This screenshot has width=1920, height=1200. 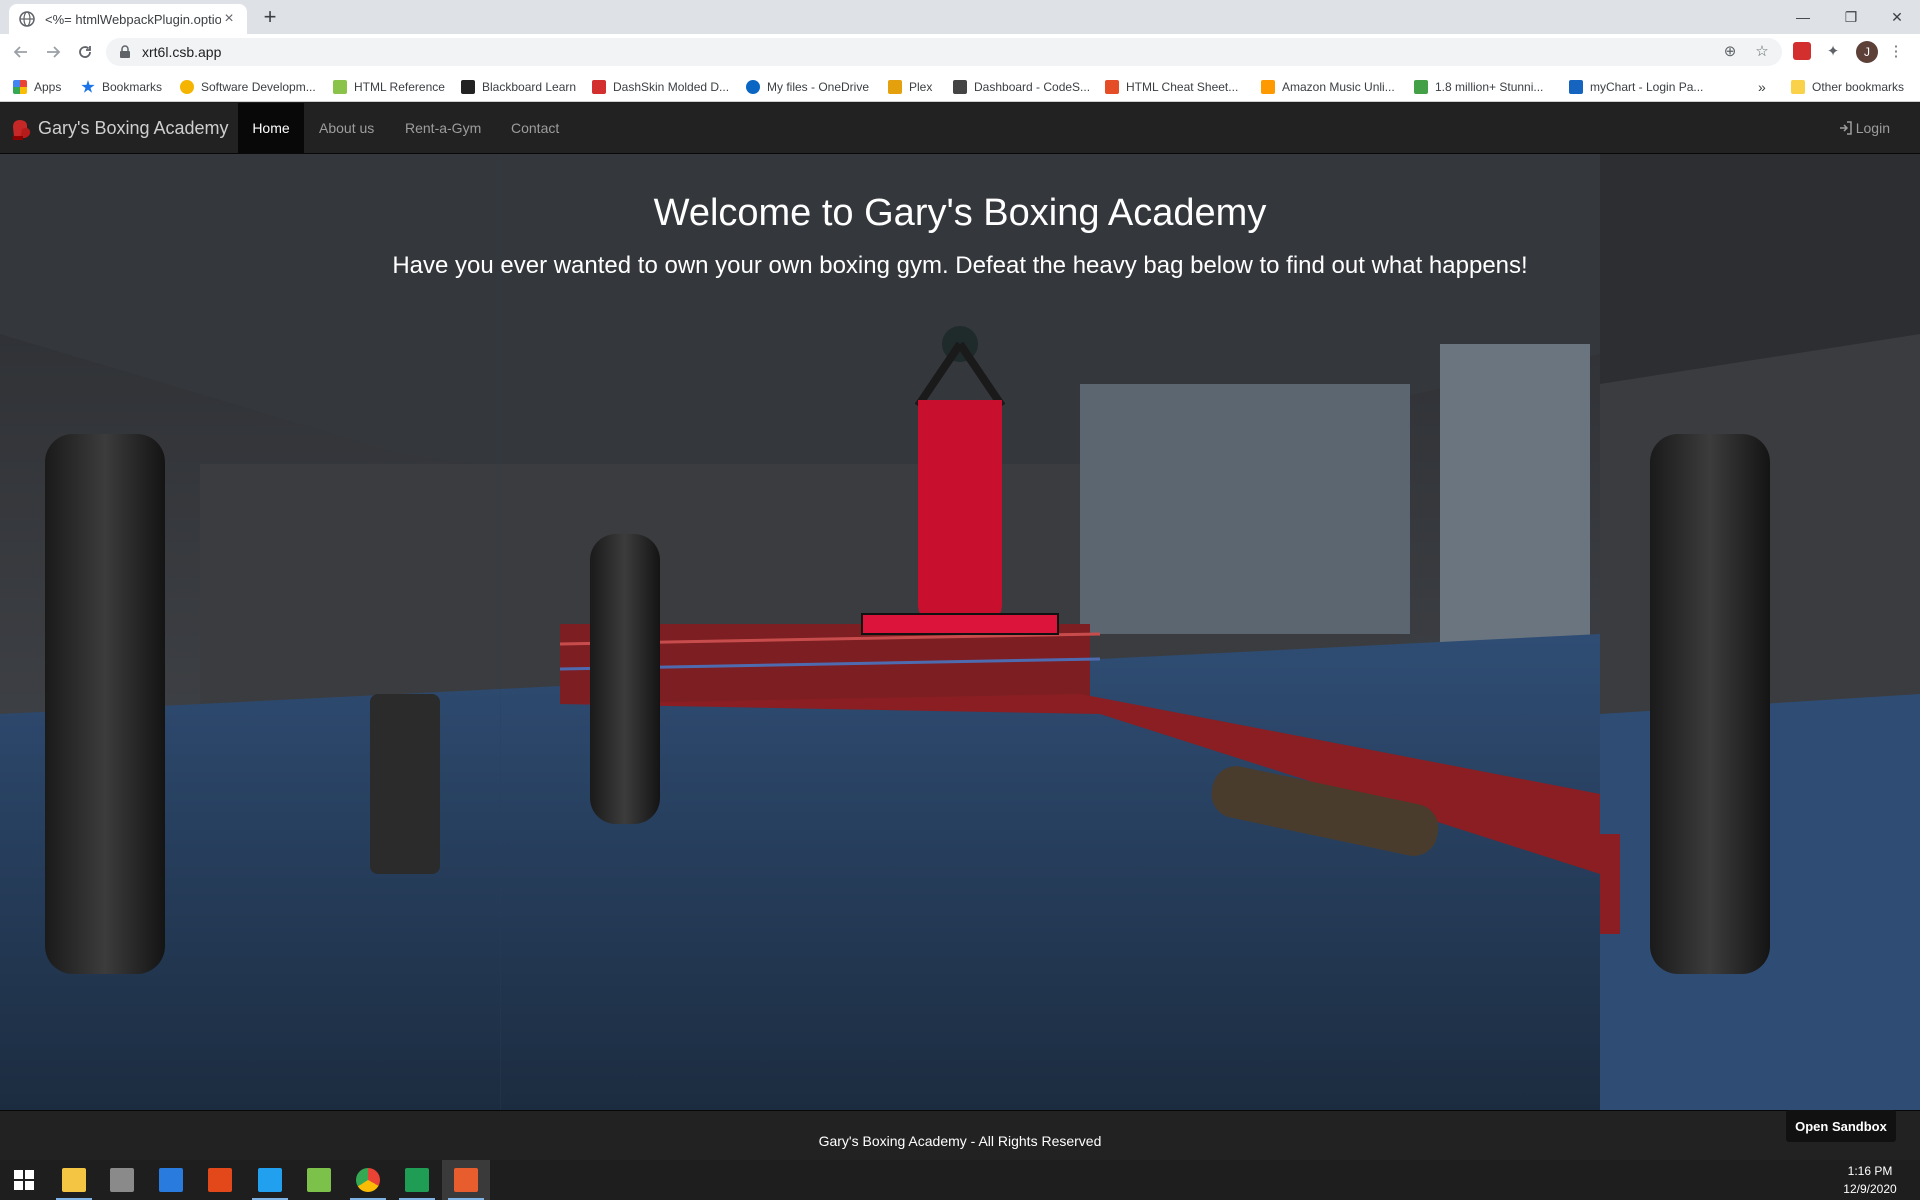 I want to click on folder-icon, so click(x=1798, y=87).